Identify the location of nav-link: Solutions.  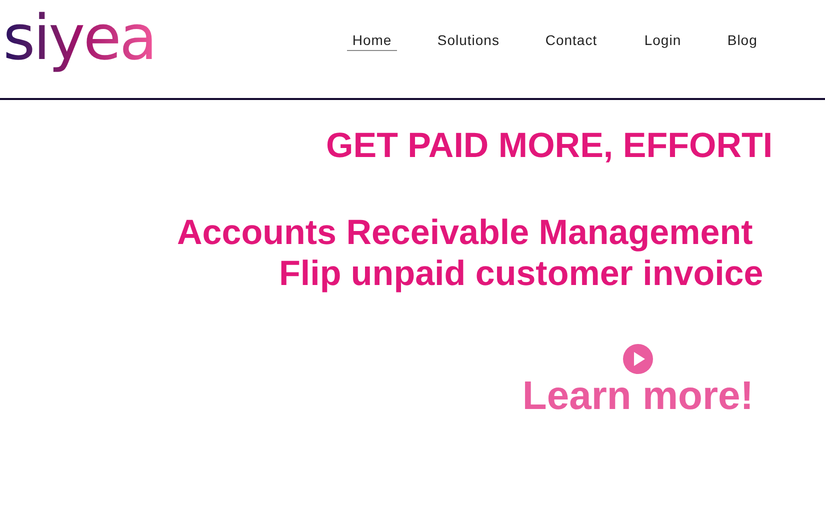
(468, 40).